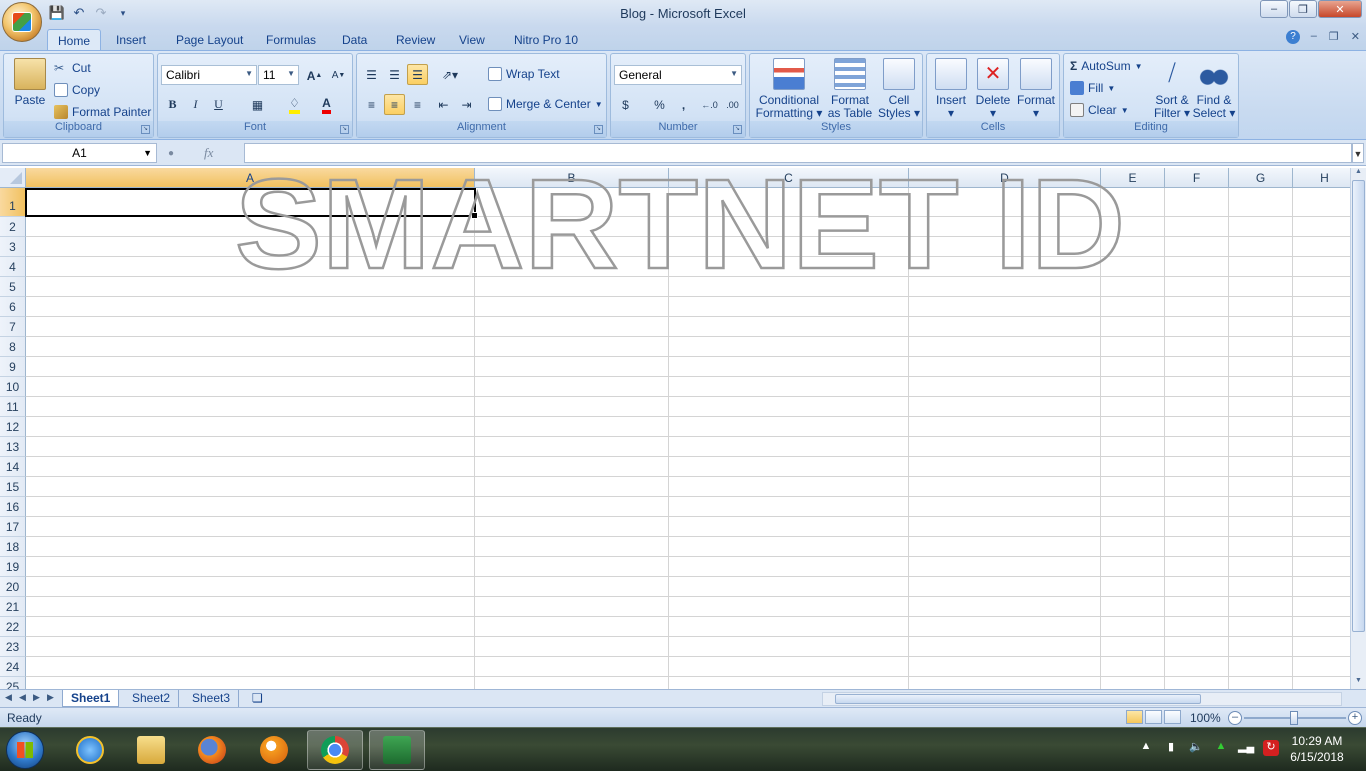 The height and width of the screenshot is (771, 1366). What do you see at coordinates (709, 104) in the screenshot?
I see `increase-decimal-icon: ←.0` at bounding box center [709, 104].